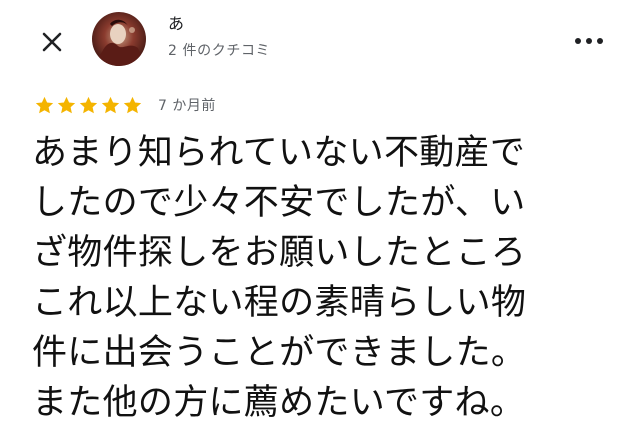 The image size is (640, 437). I want to click on review-text-line: ざ物件探しをお願いしたところ, so click(279, 253).